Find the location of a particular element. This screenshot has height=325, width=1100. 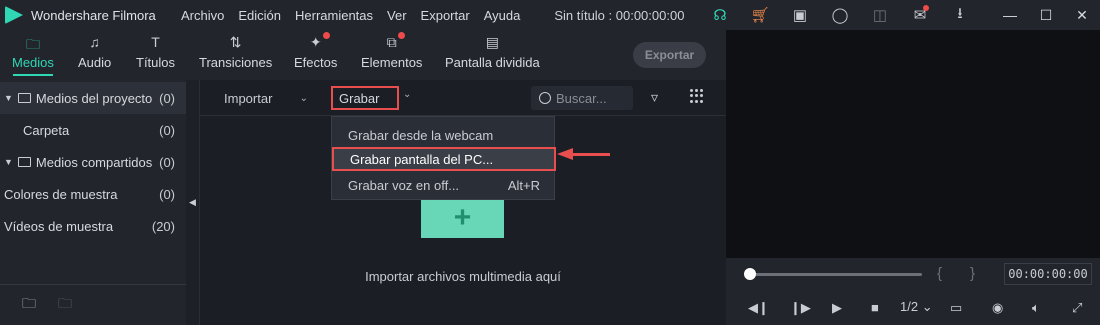

tab-label: Efectos is located at coordinates (316, 62).